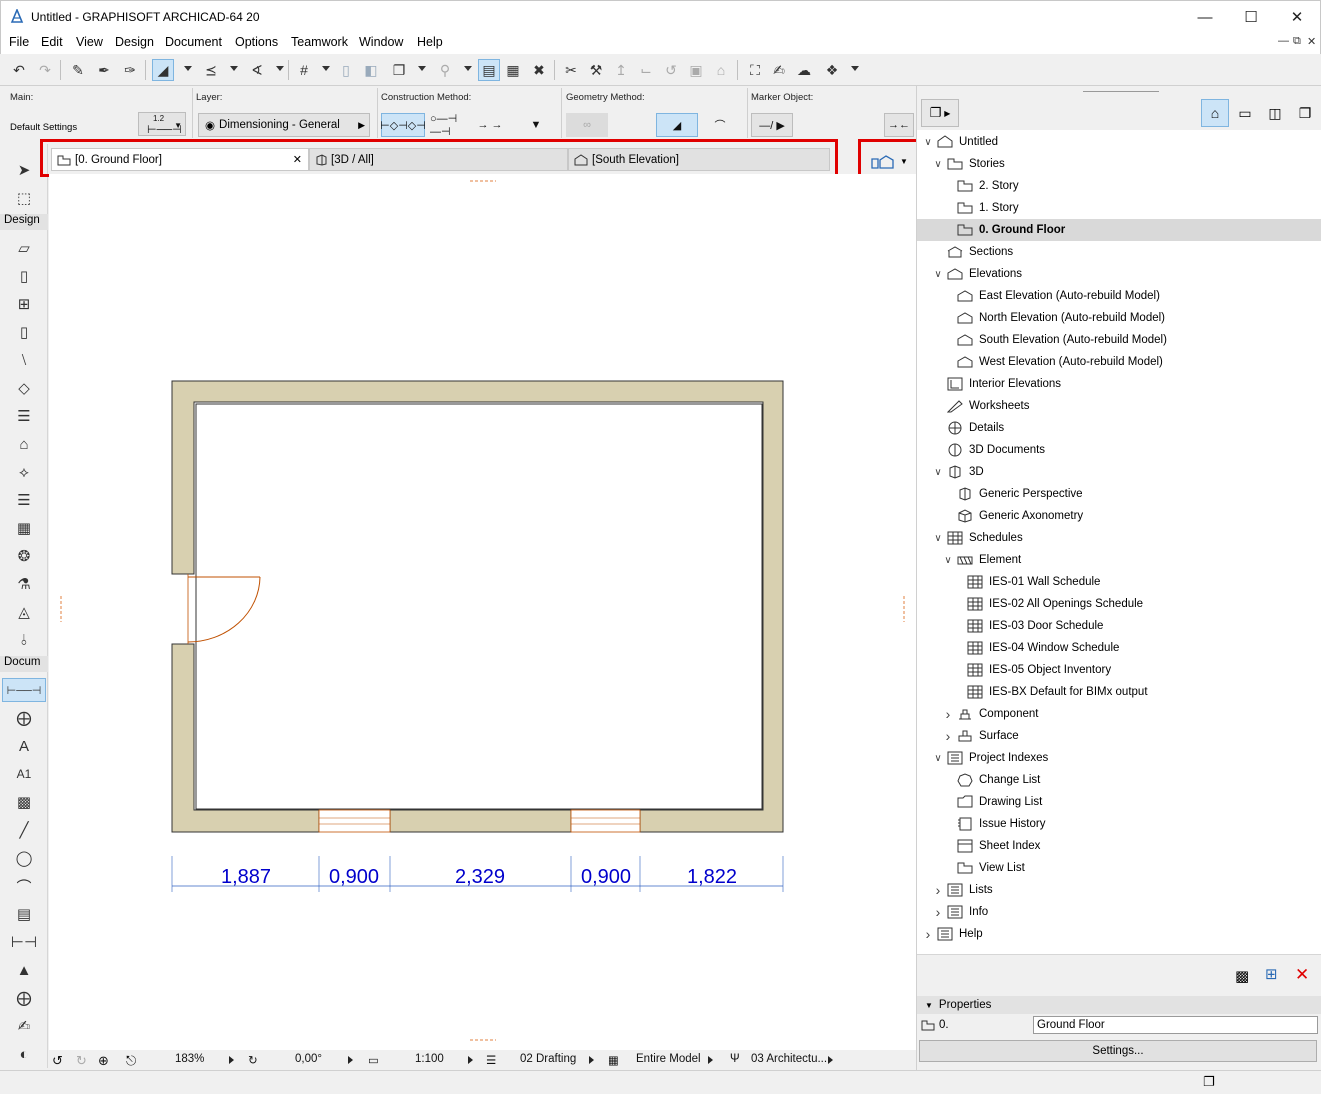  Describe the element at coordinates (677, 125) in the screenshot. I see `geometry-method-orthogonal-button: ◢` at that location.